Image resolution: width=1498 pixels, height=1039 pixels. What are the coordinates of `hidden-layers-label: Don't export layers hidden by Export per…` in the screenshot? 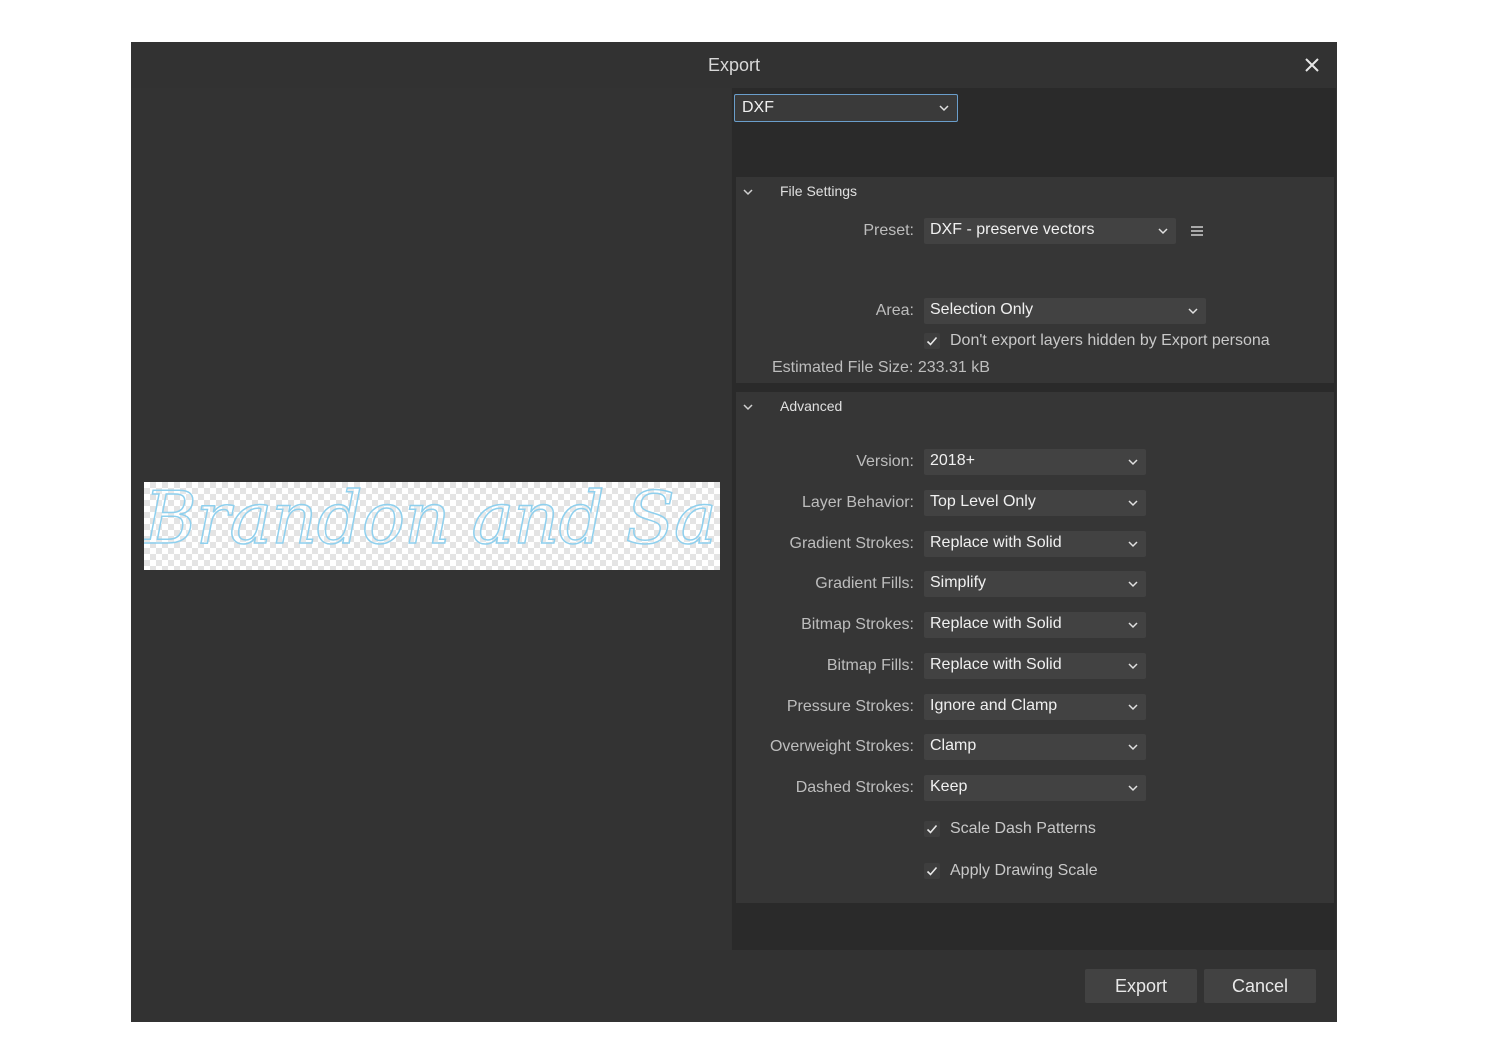 It's located at (1110, 340).